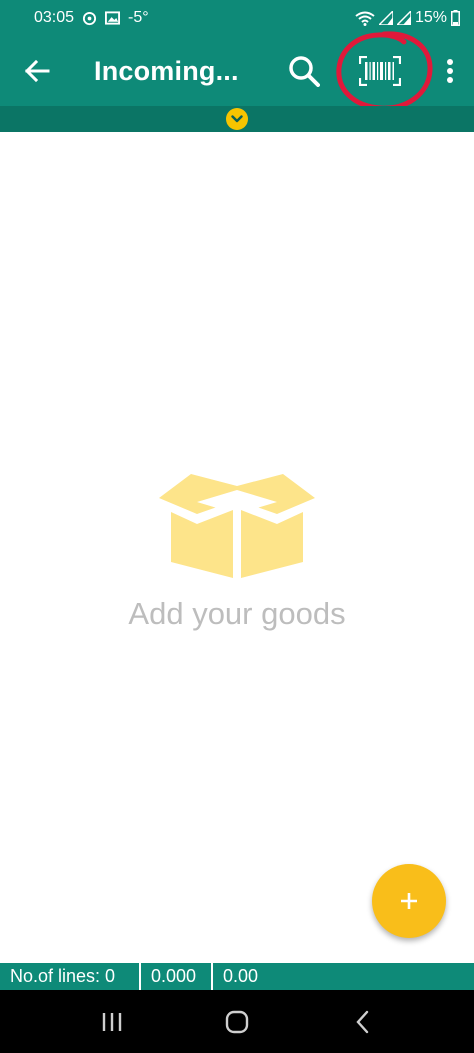 Image resolution: width=474 pixels, height=1053 pixels. I want to click on back-button, so click(37, 71).